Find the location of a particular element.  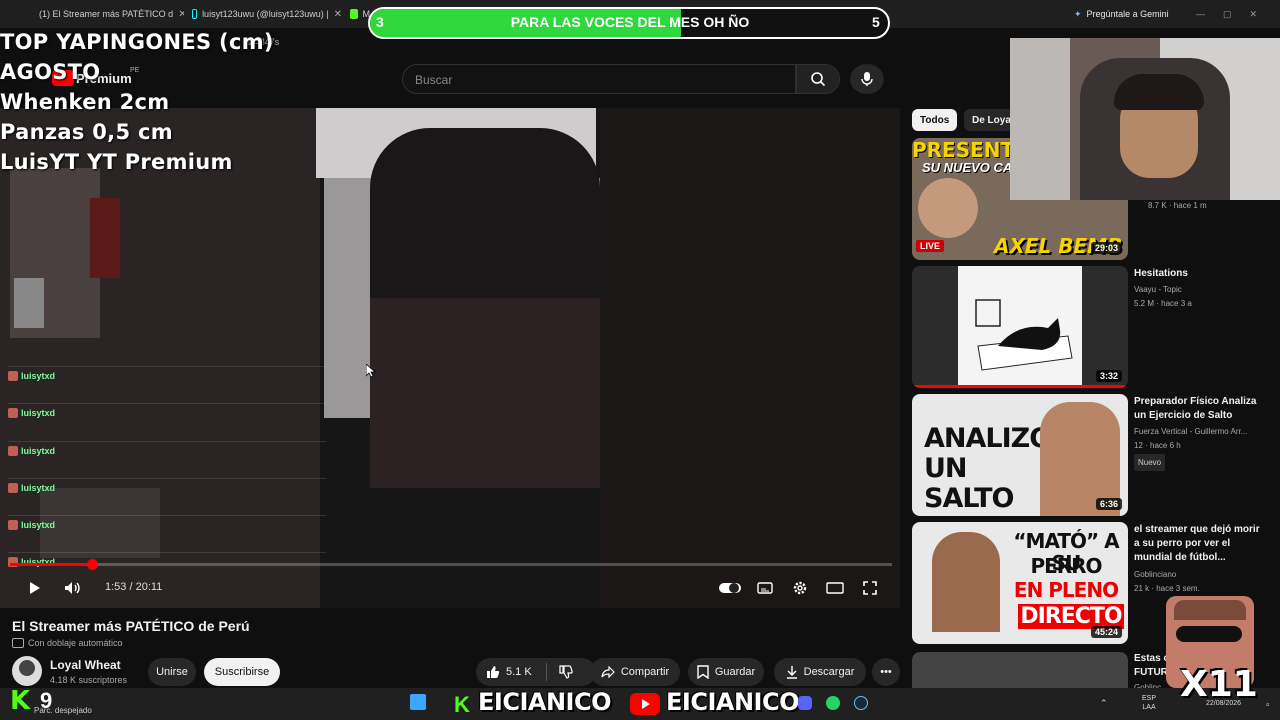

recommendation-meta: 5.2 M · hace 3 a is located at coordinates (1163, 303).